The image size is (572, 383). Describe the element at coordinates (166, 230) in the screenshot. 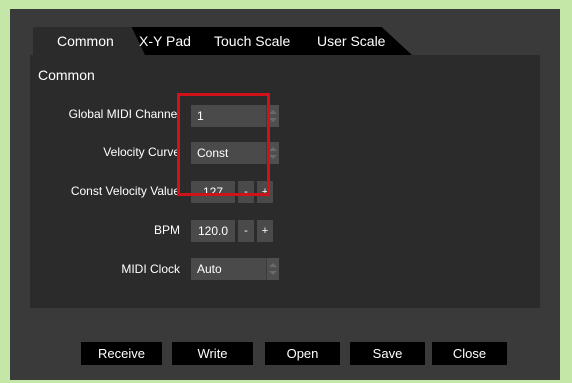

I see `bpm-label: BPM` at that location.